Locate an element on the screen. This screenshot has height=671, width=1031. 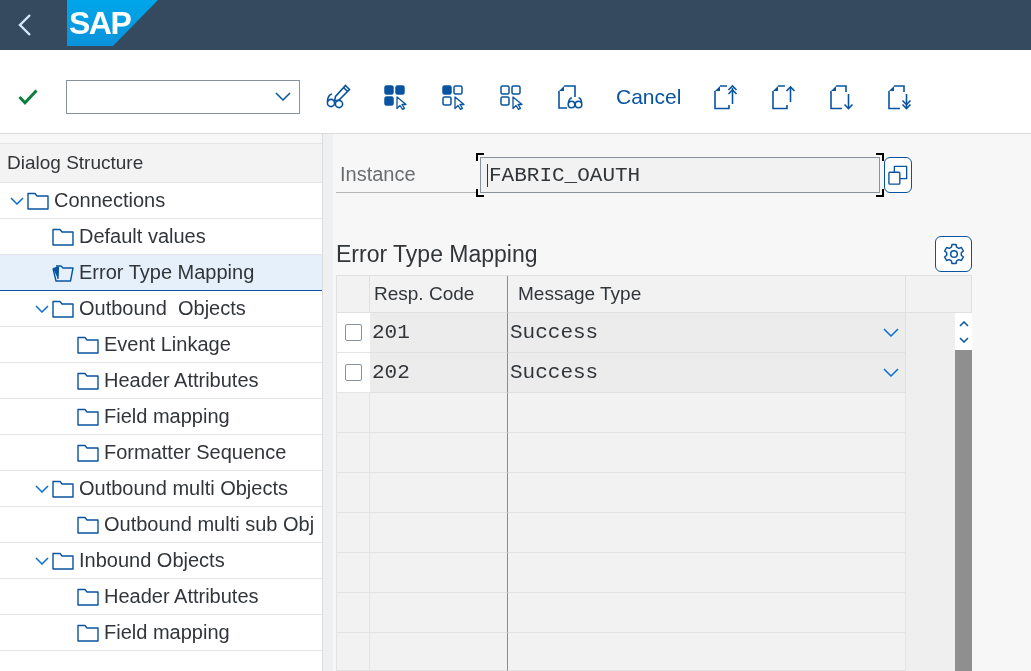
tree-item: Error Type Mapping is located at coordinates (161, 273).